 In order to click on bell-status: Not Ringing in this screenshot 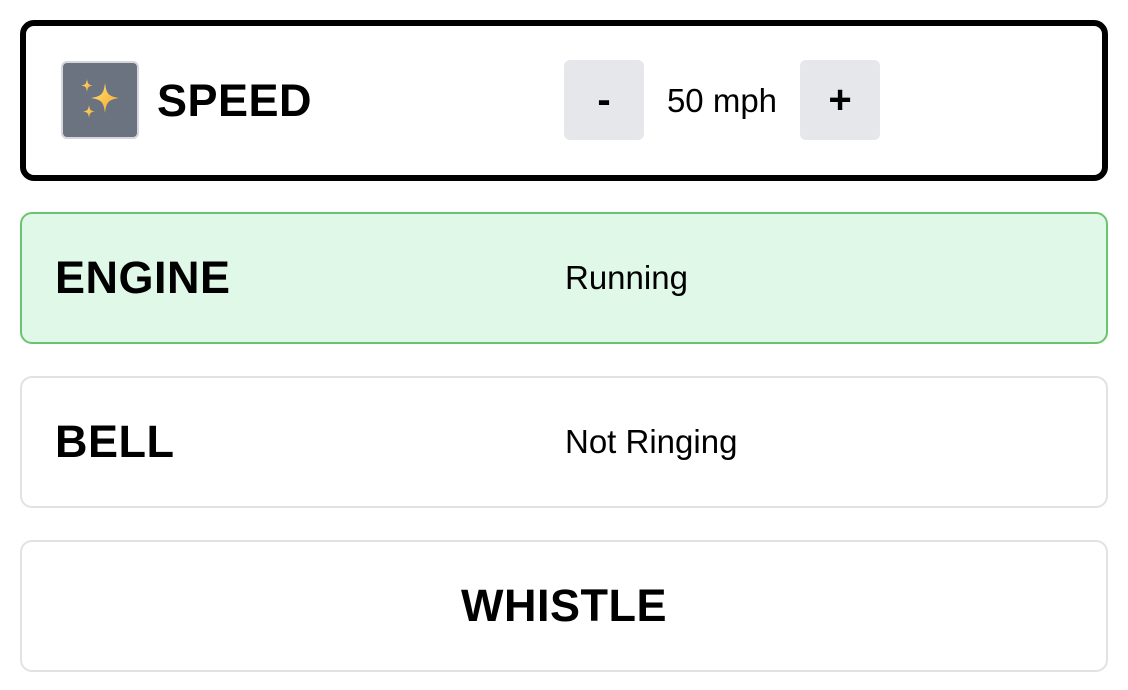, I will do `click(651, 441)`.